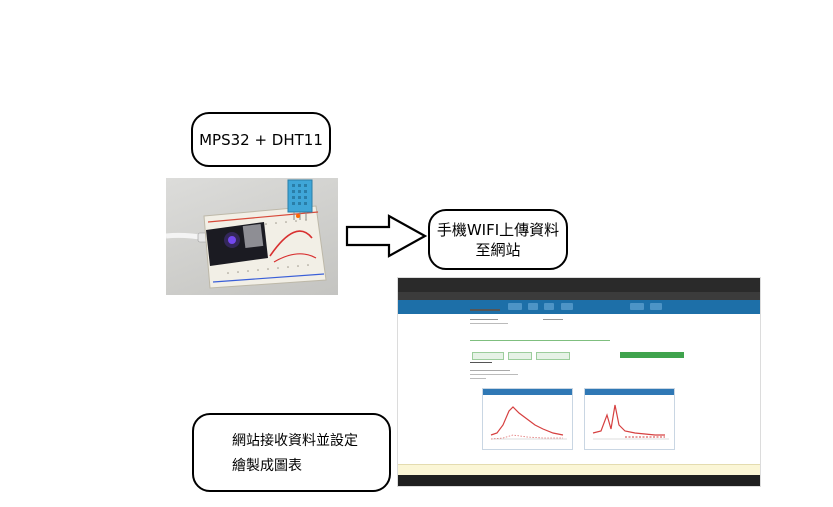  Describe the element at coordinates (291, 452) in the screenshot. I see `website-label-box: 網站接收資料並設定 繪製成圖表` at that location.